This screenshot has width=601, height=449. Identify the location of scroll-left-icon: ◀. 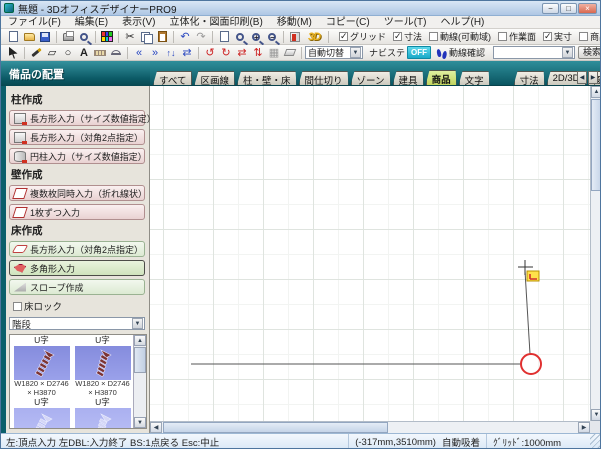
(156, 427).